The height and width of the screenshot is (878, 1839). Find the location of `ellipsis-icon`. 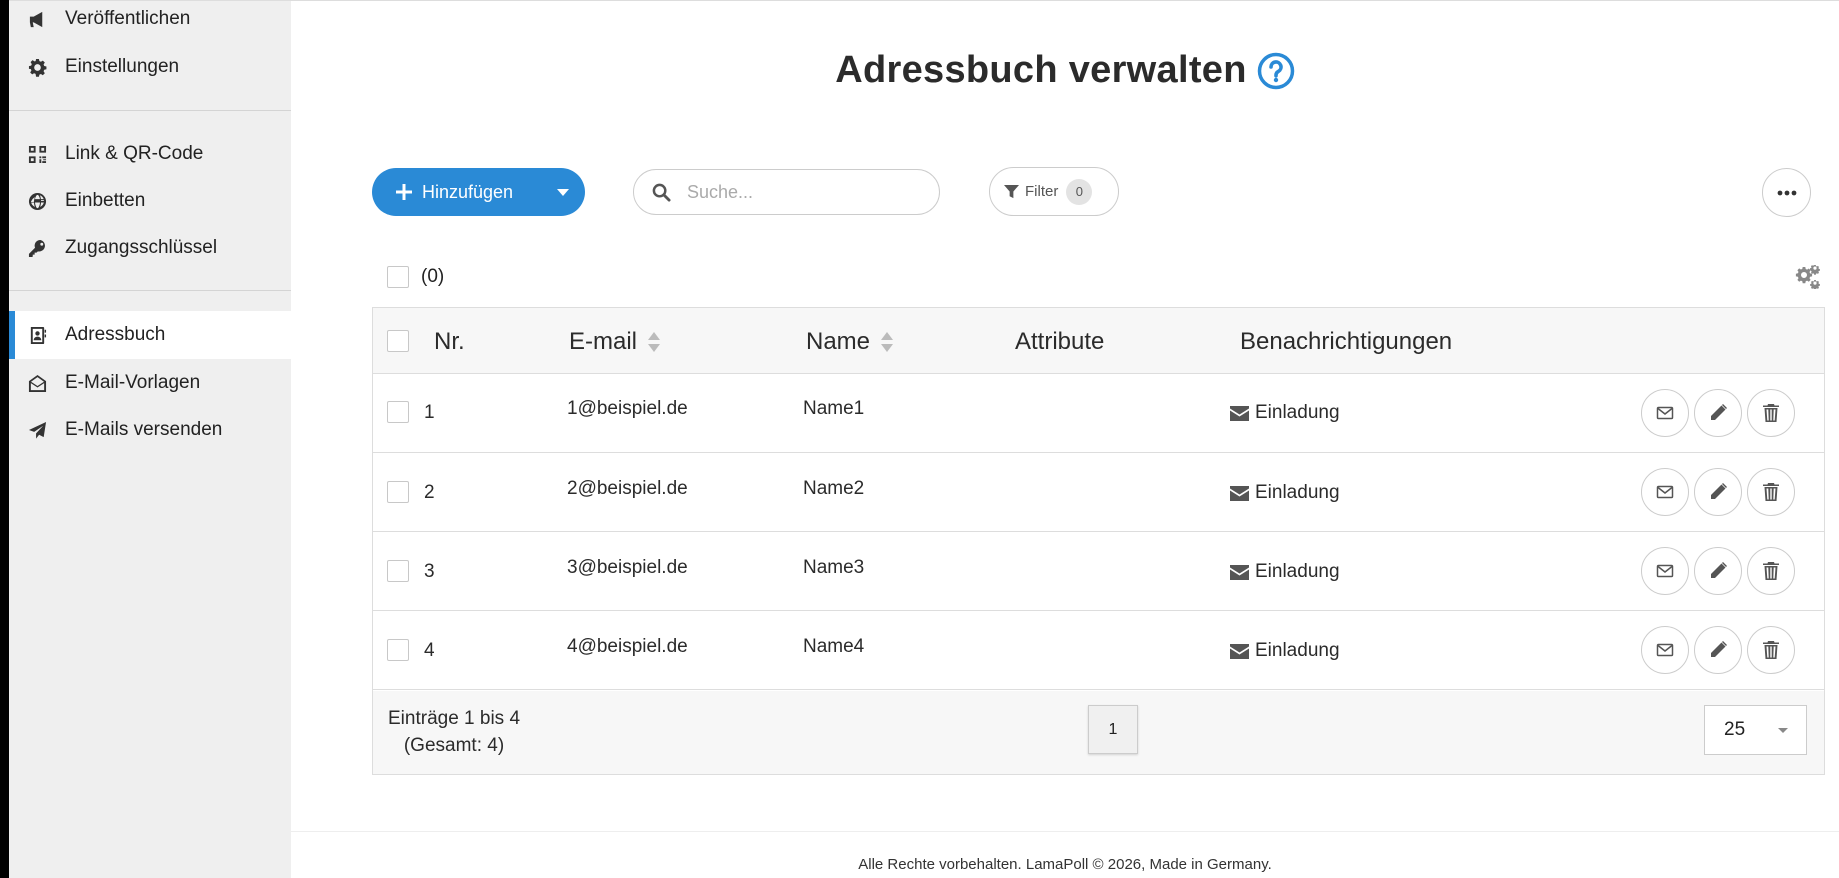

ellipsis-icon is located at coordinates (1786, 192).